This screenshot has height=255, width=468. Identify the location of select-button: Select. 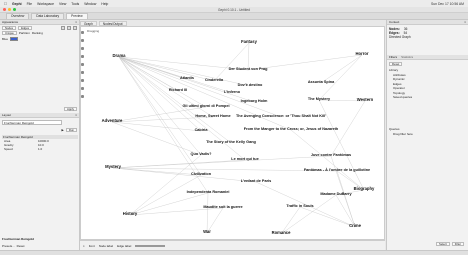
(443, 244).